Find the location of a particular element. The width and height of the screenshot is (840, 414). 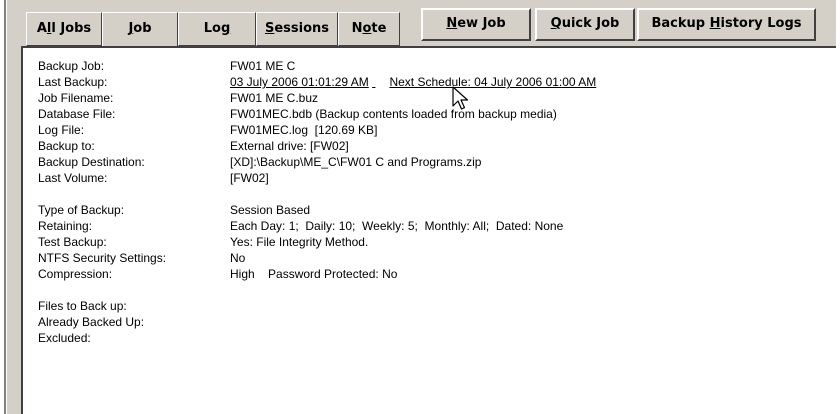

tab-sessions: Sessions is located at coordinates (297, 29).